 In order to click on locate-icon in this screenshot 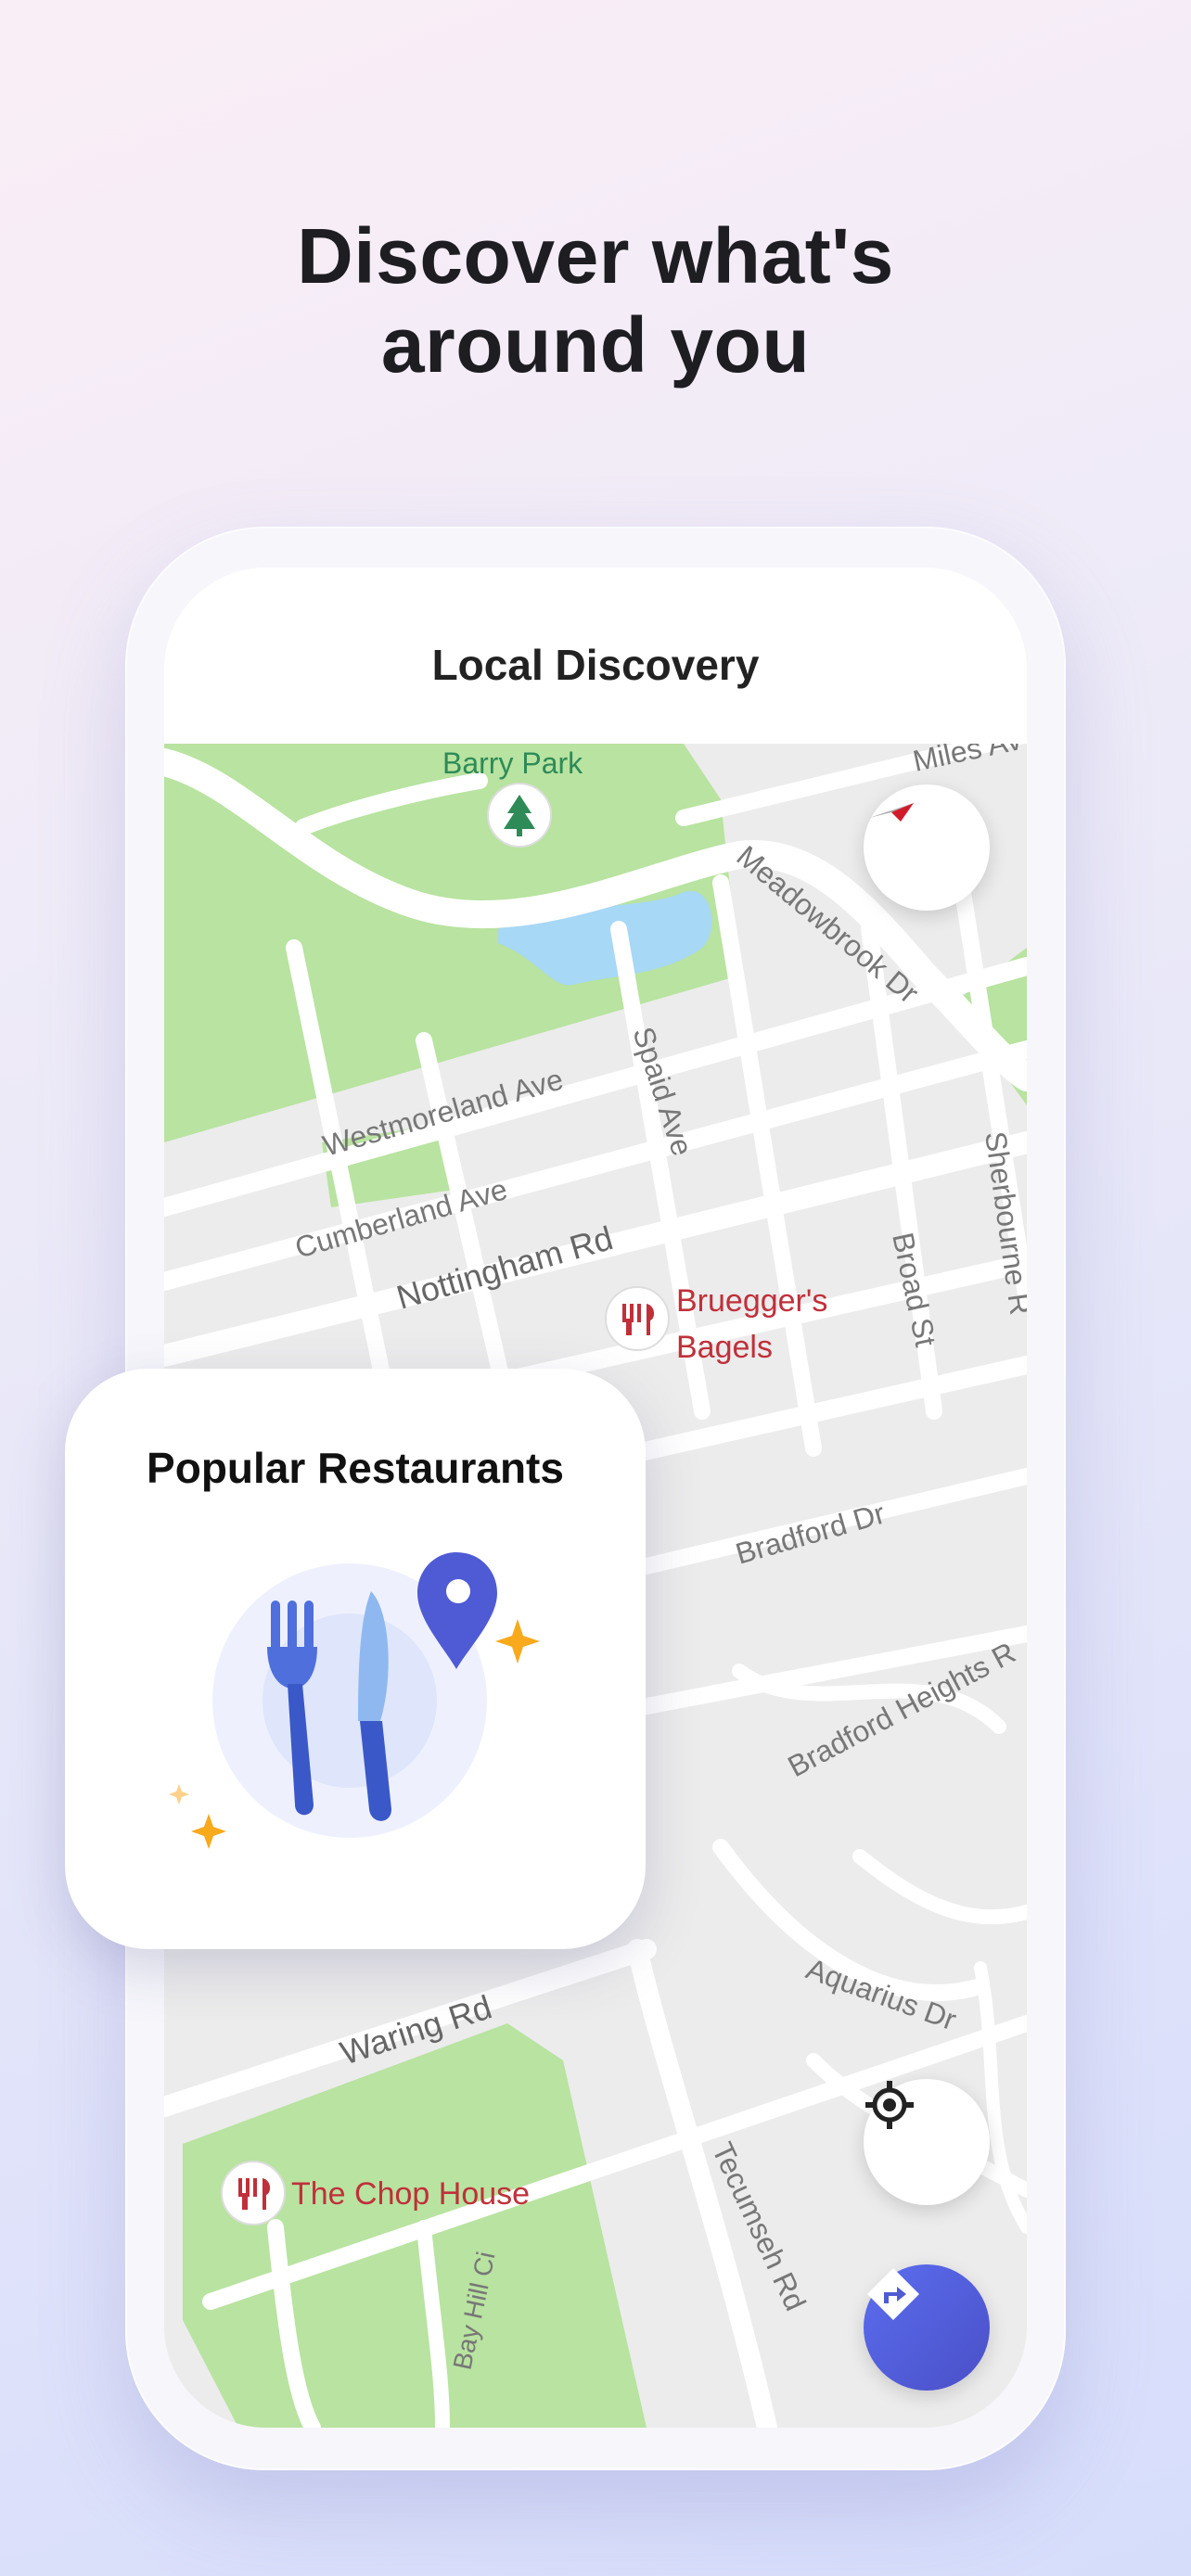, I will do `click(889, 2105)`.